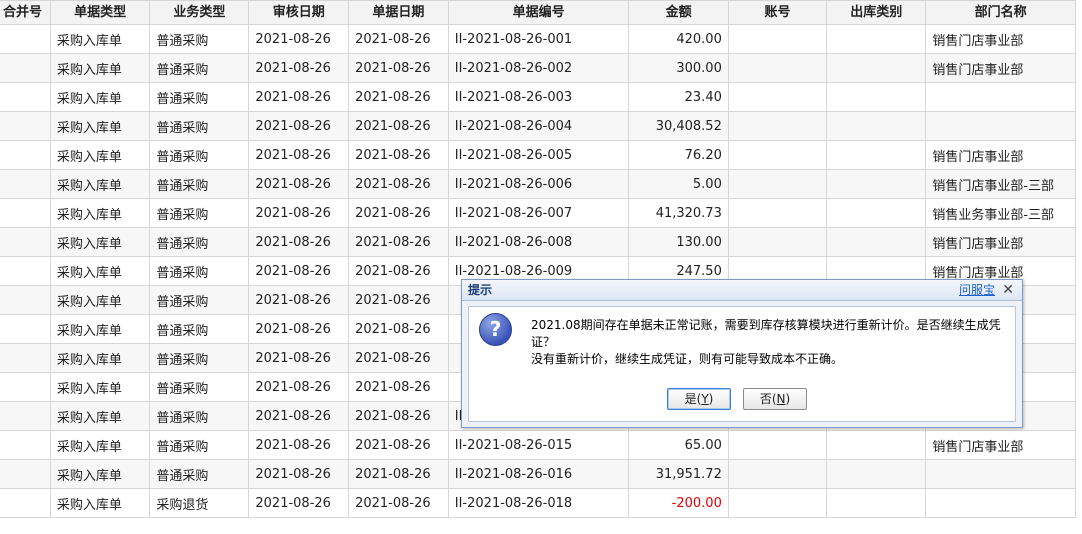 This screenshot has width=1082, height=534. Describe the element at coordinates (1000, 213) in the screenshot. I see `department-cell: 销售业务事业部-三部` at that location.